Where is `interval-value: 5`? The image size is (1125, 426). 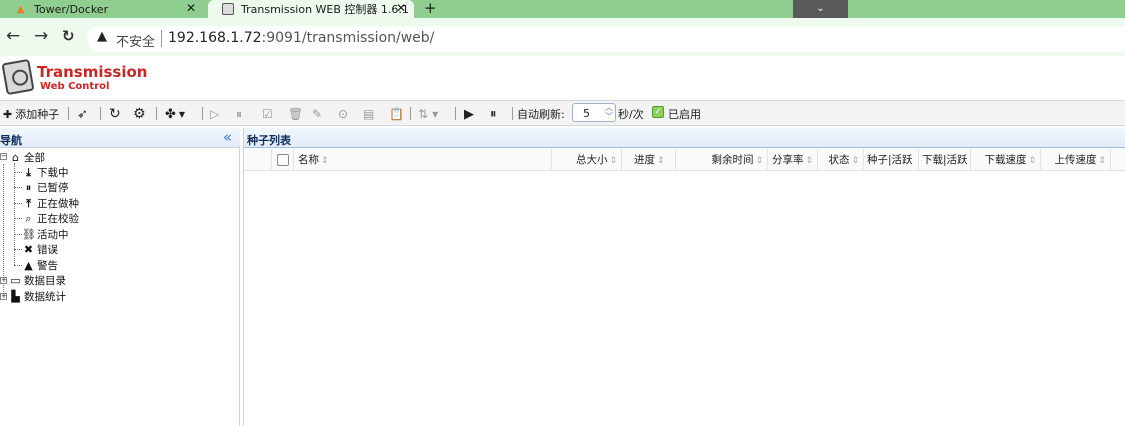
interval-value: 5 is located at coordinates (586, 113).